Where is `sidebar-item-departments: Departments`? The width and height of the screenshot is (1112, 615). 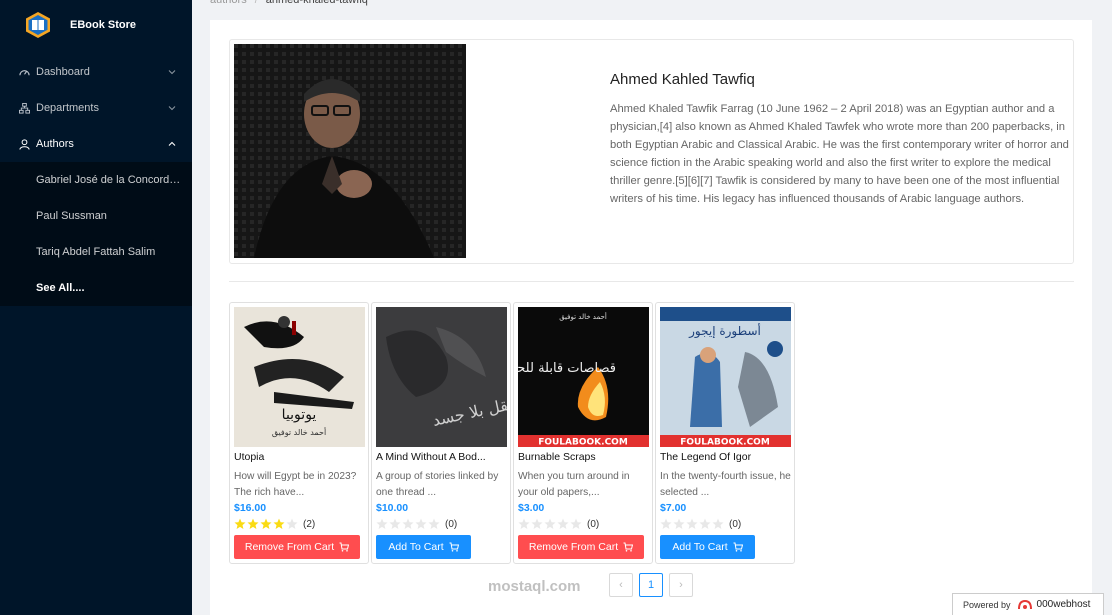
sidebar-item-departments: Departments is located at coordinates (96, 108).